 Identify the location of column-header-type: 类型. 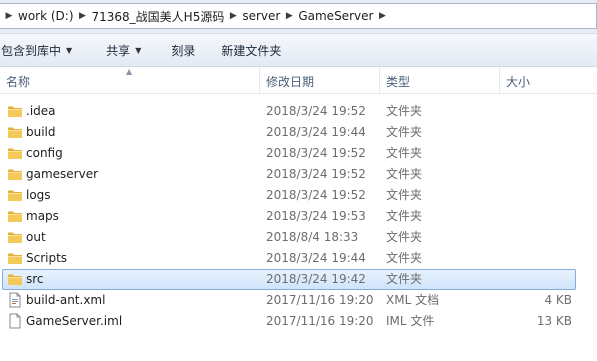
(440, 81).